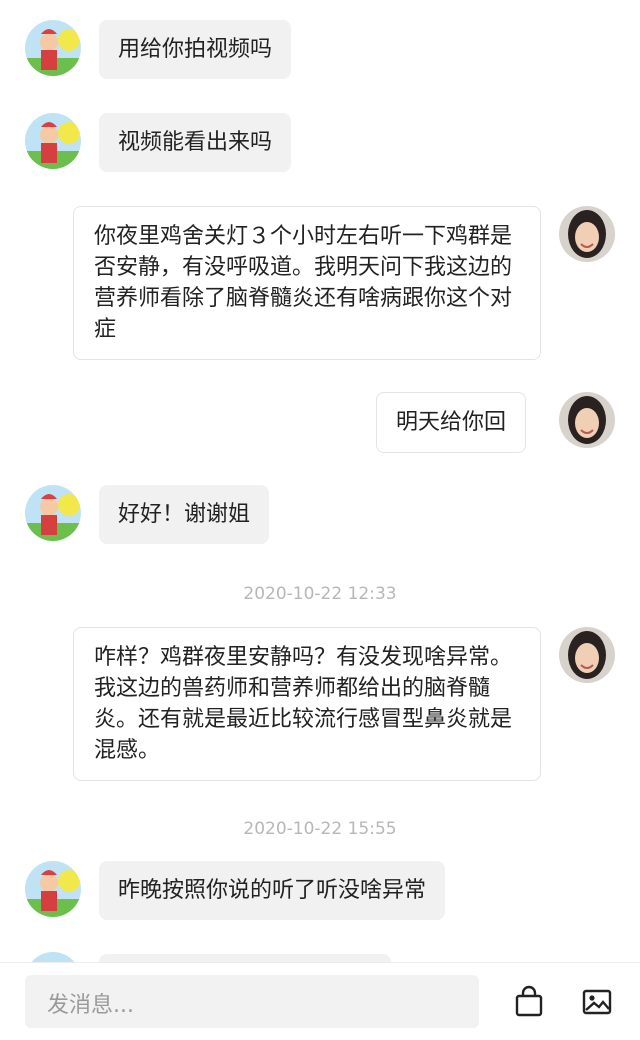 This screenshot has width=640, height=1040. Describe the element at coordinates (245, 958) in the screenshot. I see `message-bubble` at that location.